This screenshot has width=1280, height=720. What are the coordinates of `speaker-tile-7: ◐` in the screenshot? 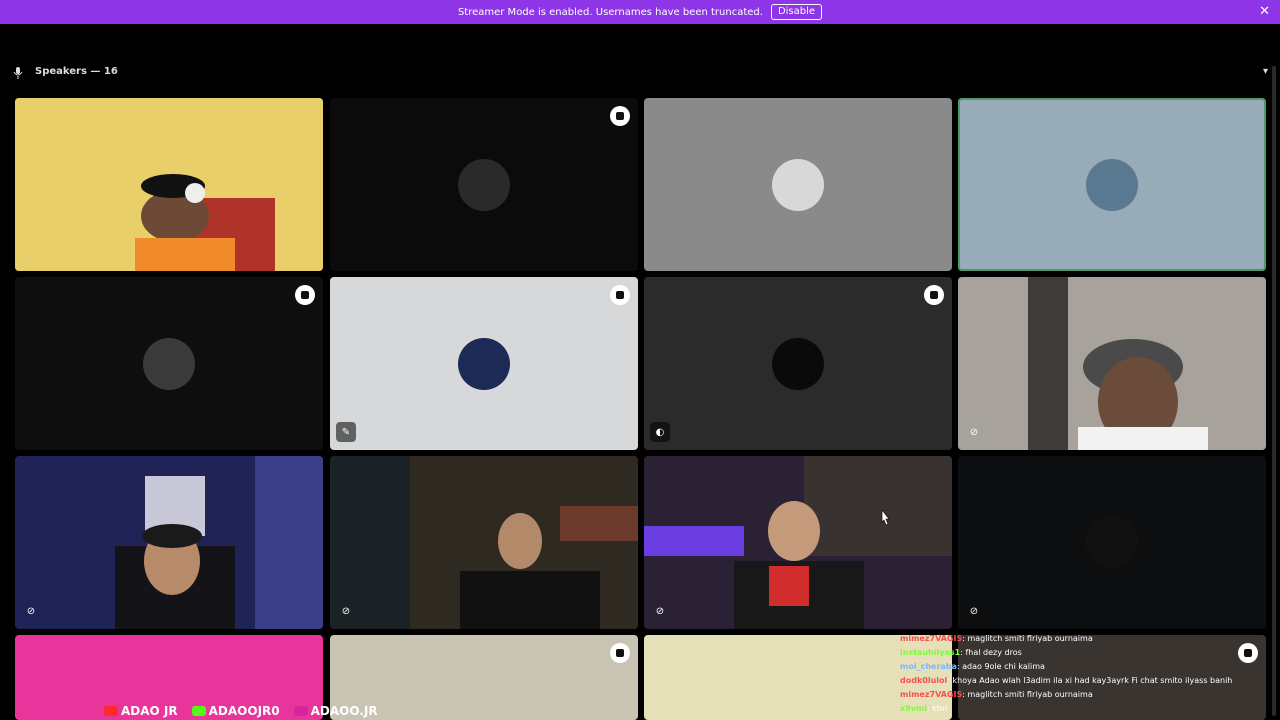 It's located at (798, 363).